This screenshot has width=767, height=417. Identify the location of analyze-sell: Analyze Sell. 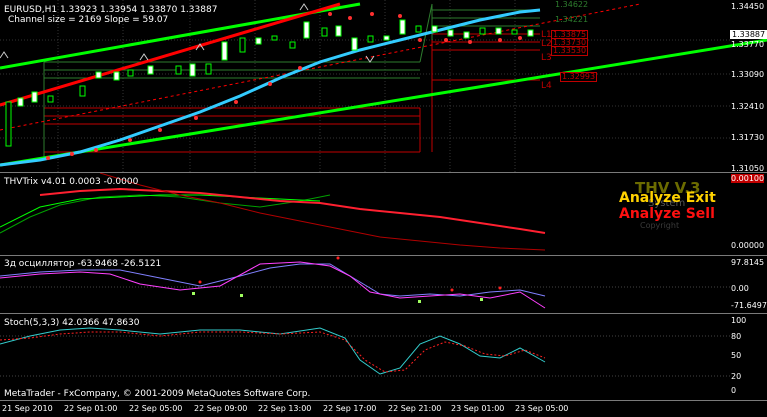
(667, 214).